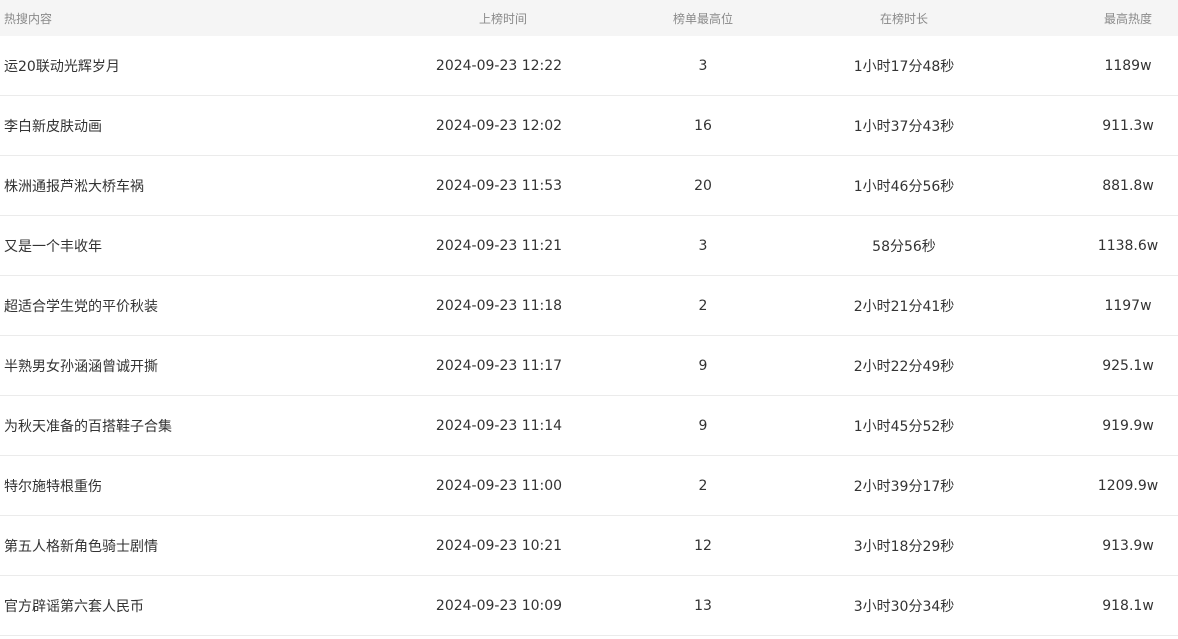  What do you see at coordinates (81, 307) in the screenshot?
I see `topic-link: 超适合学生党的平价秋装` at bounding box center [81, 307].